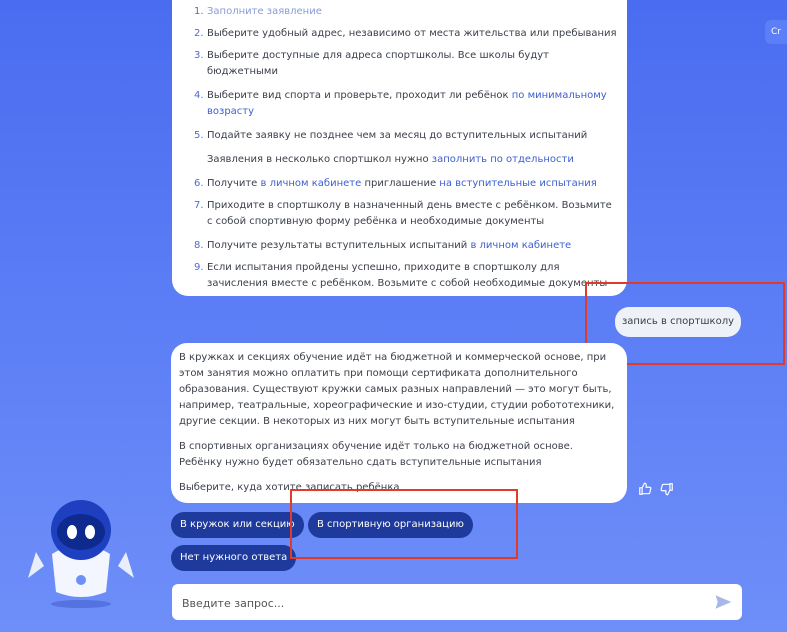 Image resolution: width=787 pixels, height=632 pixels. What do you see at coordinates (503, 159) in the screenshot?
I see `fill-separately-link: заполнить по отдельности` at bounding box center [503, 159].